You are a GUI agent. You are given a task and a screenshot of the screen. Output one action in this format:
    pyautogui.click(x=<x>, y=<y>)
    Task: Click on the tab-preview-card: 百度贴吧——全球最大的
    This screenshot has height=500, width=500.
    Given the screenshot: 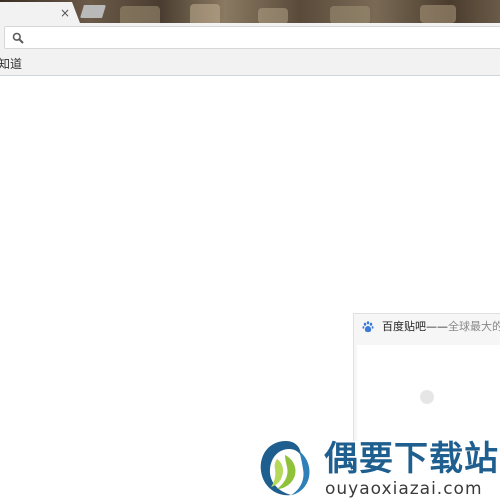 What is the action you would take?
    pyautogui.click(x=426, y=377)
    